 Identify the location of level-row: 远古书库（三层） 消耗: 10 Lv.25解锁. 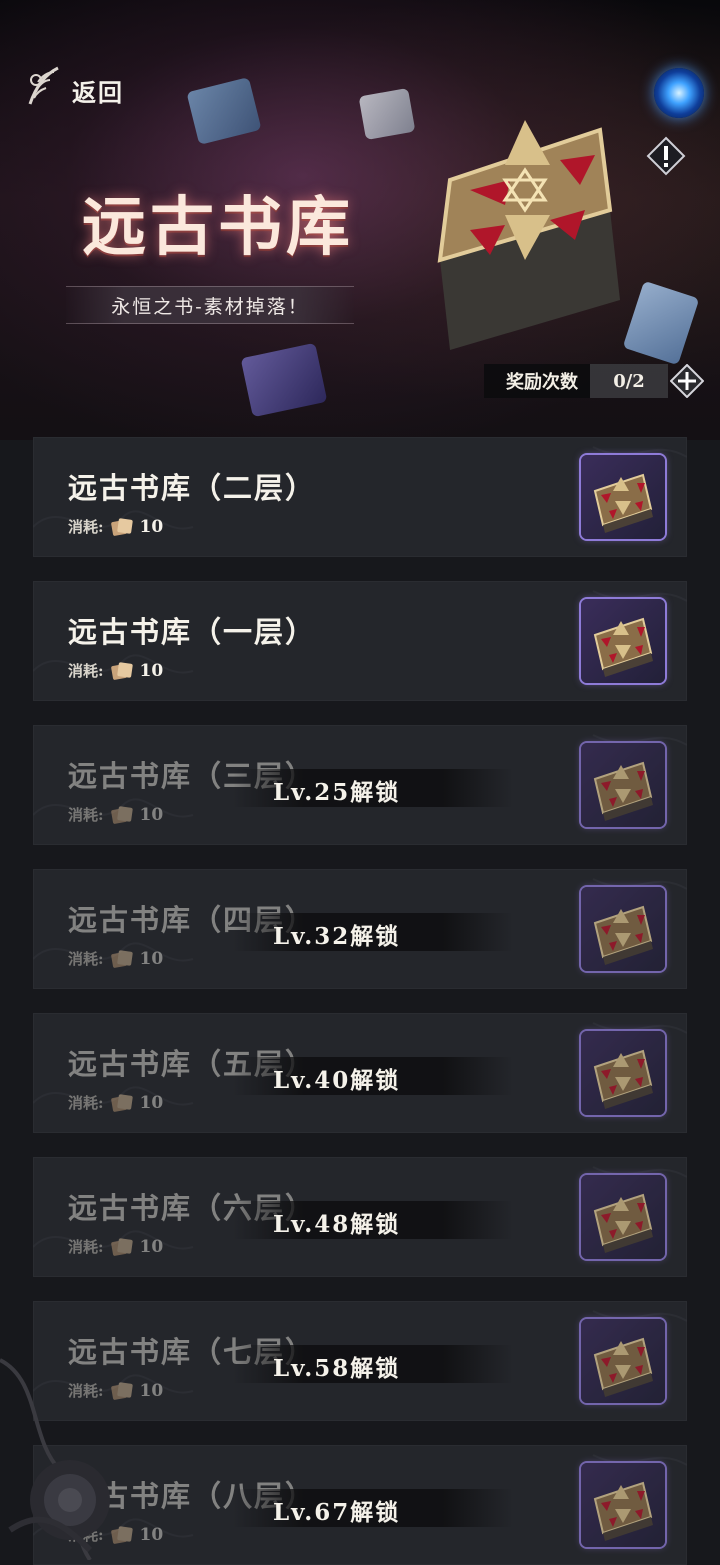
(360, 785).